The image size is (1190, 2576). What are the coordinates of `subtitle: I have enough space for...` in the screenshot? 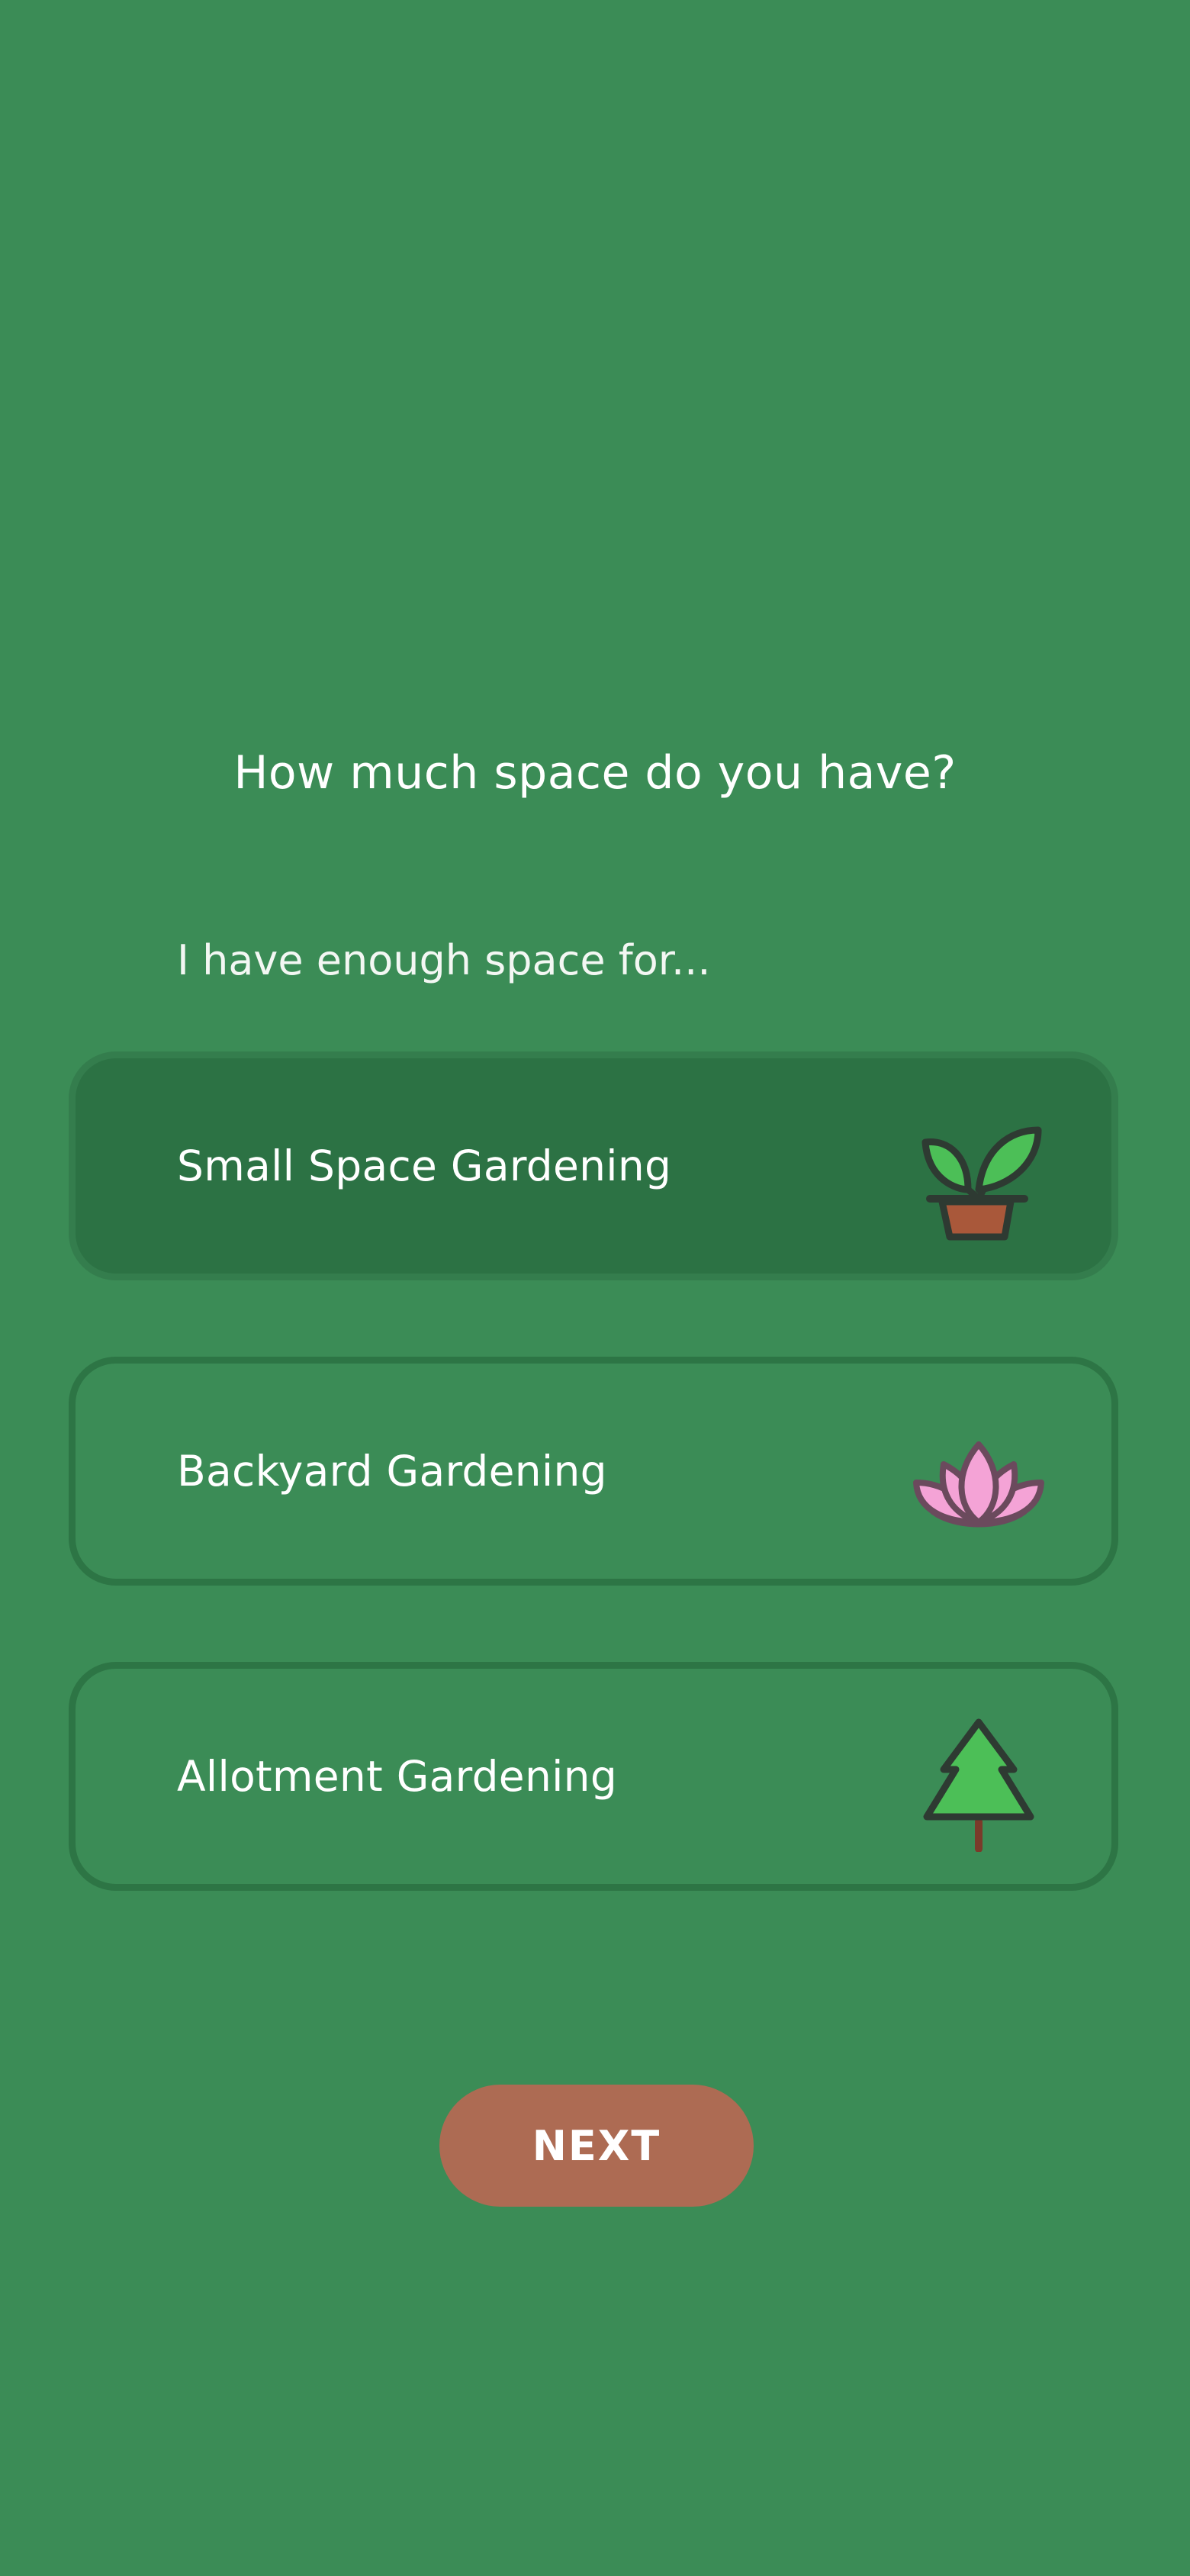 It's located at (444, 960).